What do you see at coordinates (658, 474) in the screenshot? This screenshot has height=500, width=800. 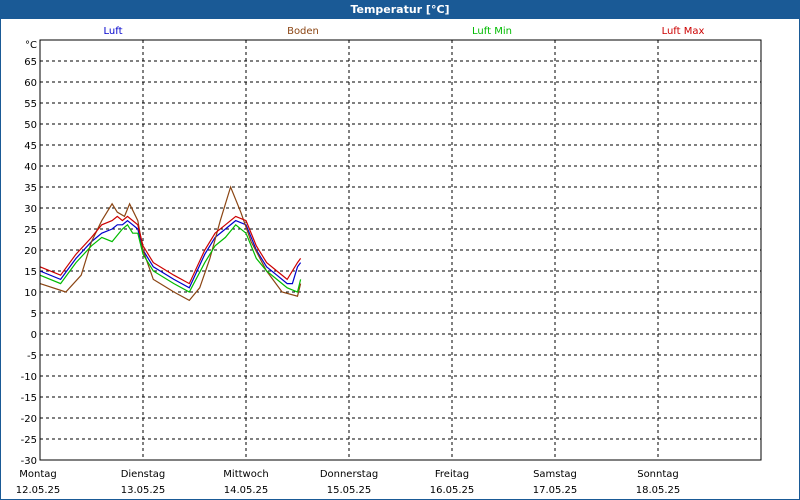 I see `x-tick-day: Sonntag` at bounding box center [658, 474].